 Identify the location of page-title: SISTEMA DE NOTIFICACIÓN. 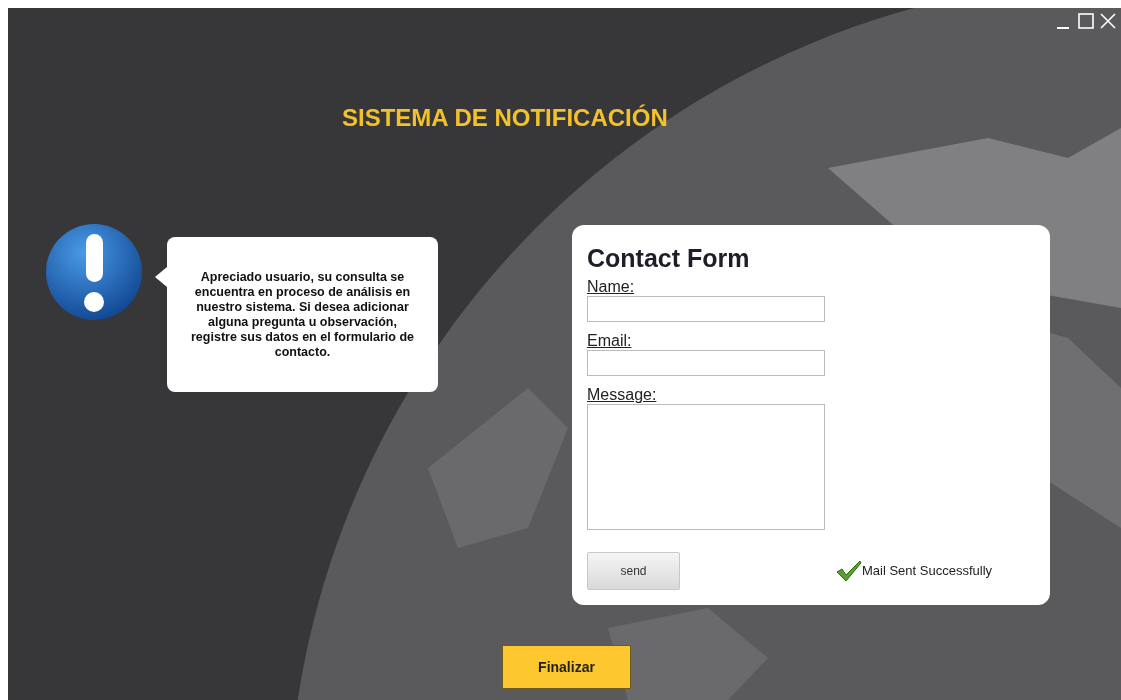
(505, 118).